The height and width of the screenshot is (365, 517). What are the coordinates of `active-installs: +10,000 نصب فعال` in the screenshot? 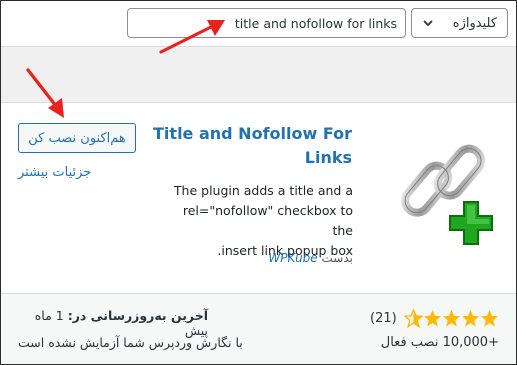 It's located at (439, 342).